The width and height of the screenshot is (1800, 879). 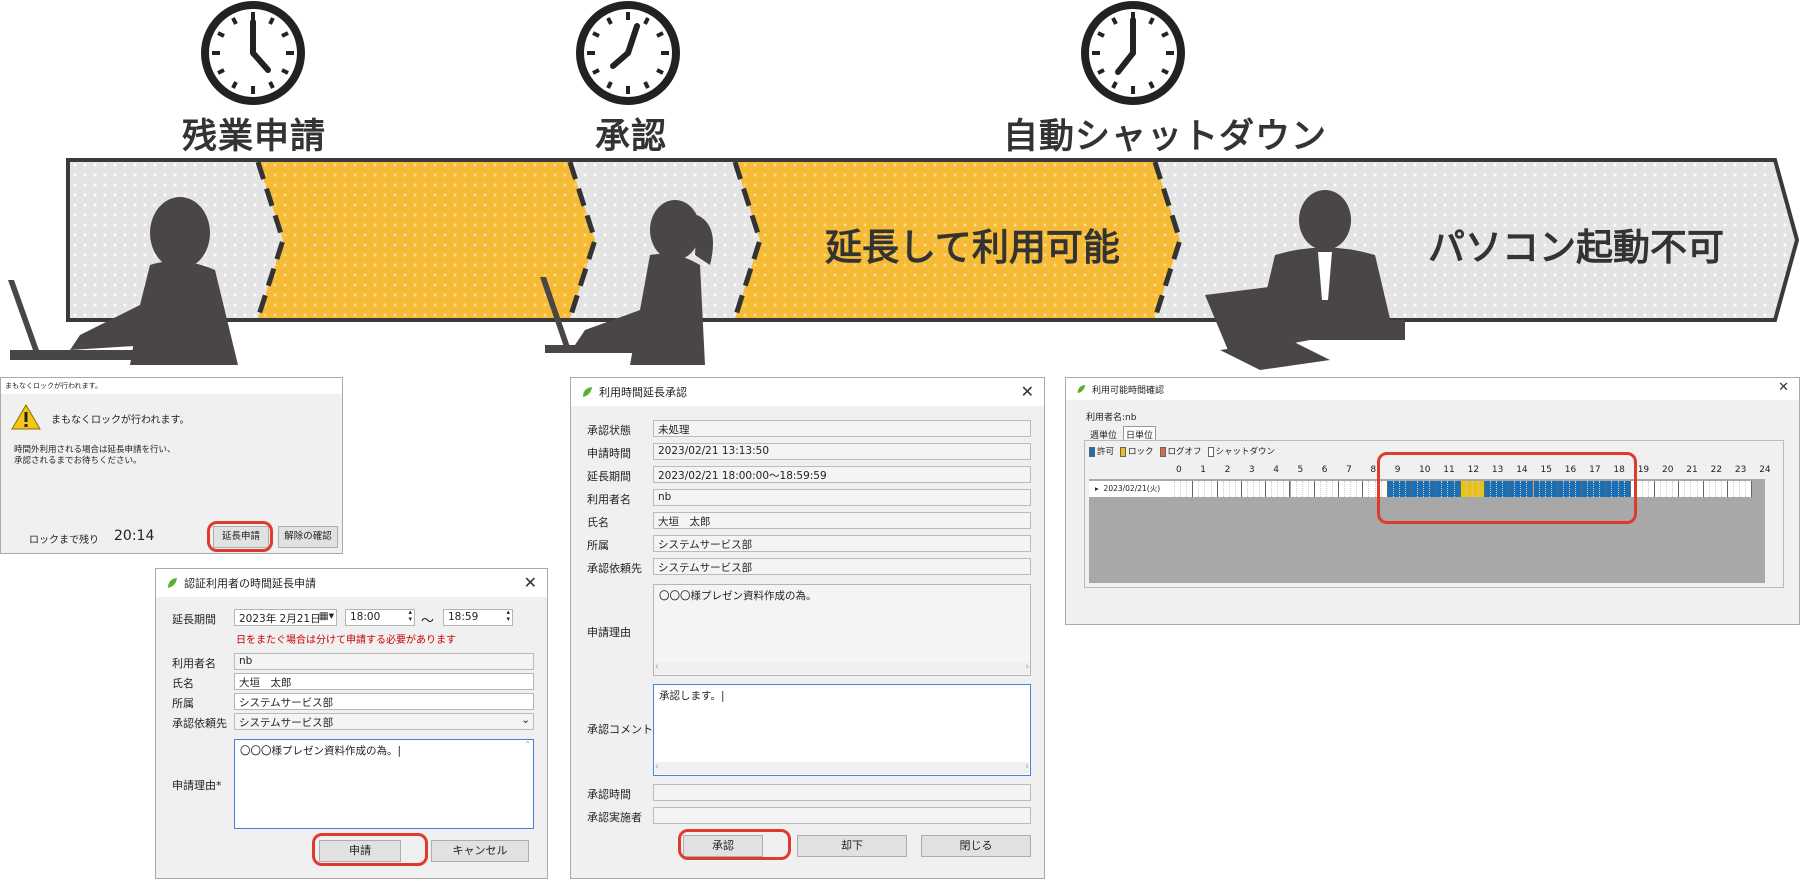 I want to click on row-expand-icon: ▸, so click(x=1097, y=488).